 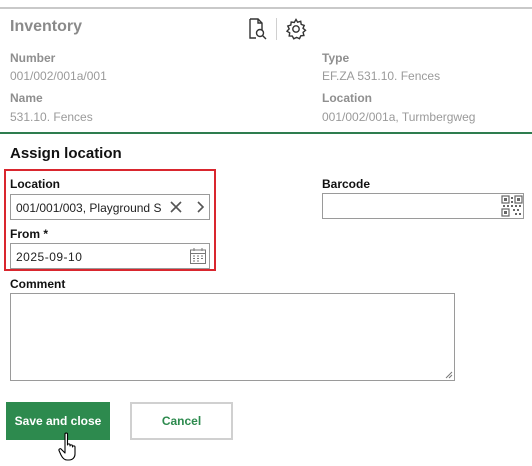 What do you see at coordinates (276, 29) in the screenshot?
I see `toolbar-separator` at bounding box center [276, 29].